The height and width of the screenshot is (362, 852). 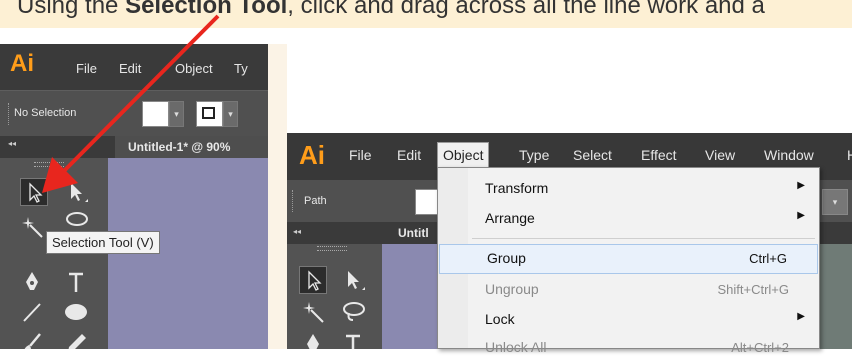 What do you see at coordinates (760, 347) in the screenshot?
I see `shortcut-label: Alt+Ctrl+2` at bounding box center [760, 347].